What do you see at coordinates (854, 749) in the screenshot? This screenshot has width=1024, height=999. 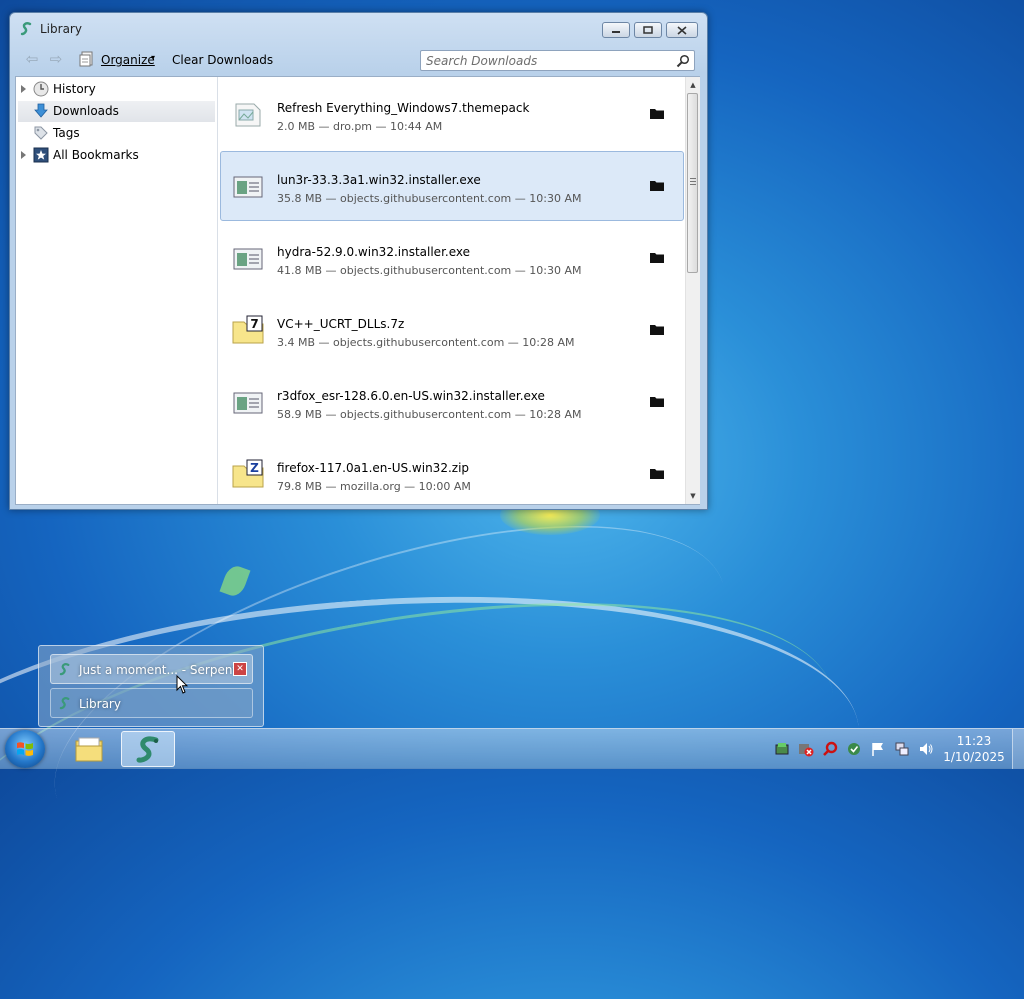 I see `update-icon` at bounding box center [854, 749].